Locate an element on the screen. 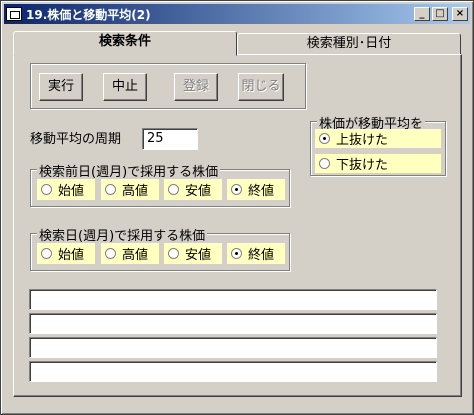 The height and width of the screenshot is (415, 474). period-label: 移動平均の周期 is located at coordinates (76, 139).